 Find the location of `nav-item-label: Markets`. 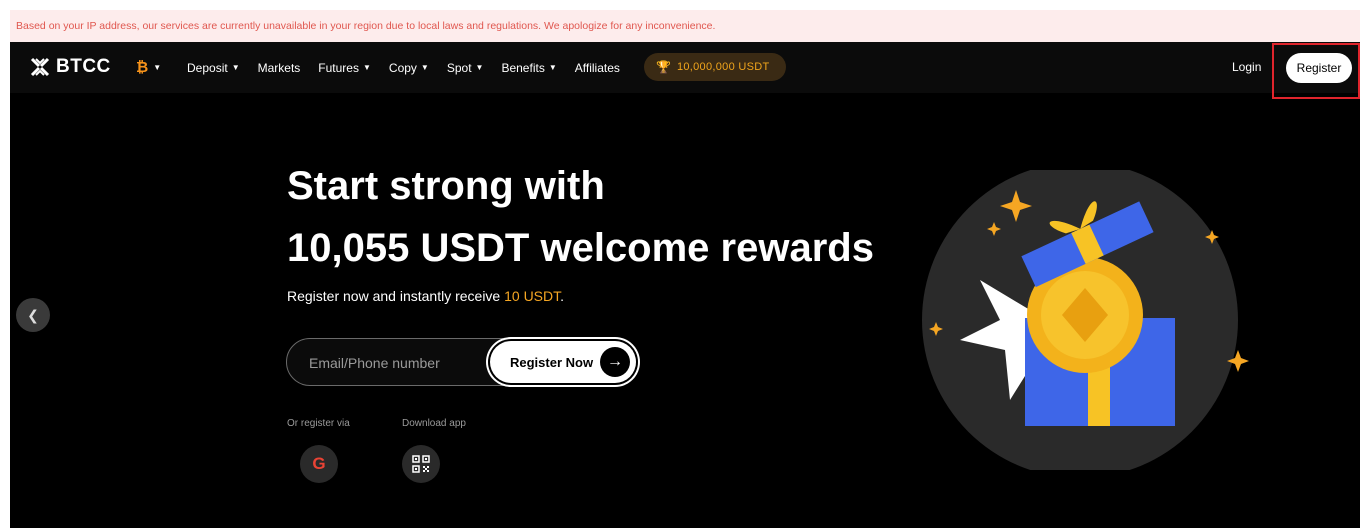

nav-item-label: Markets is located at coordinates (279, 67).